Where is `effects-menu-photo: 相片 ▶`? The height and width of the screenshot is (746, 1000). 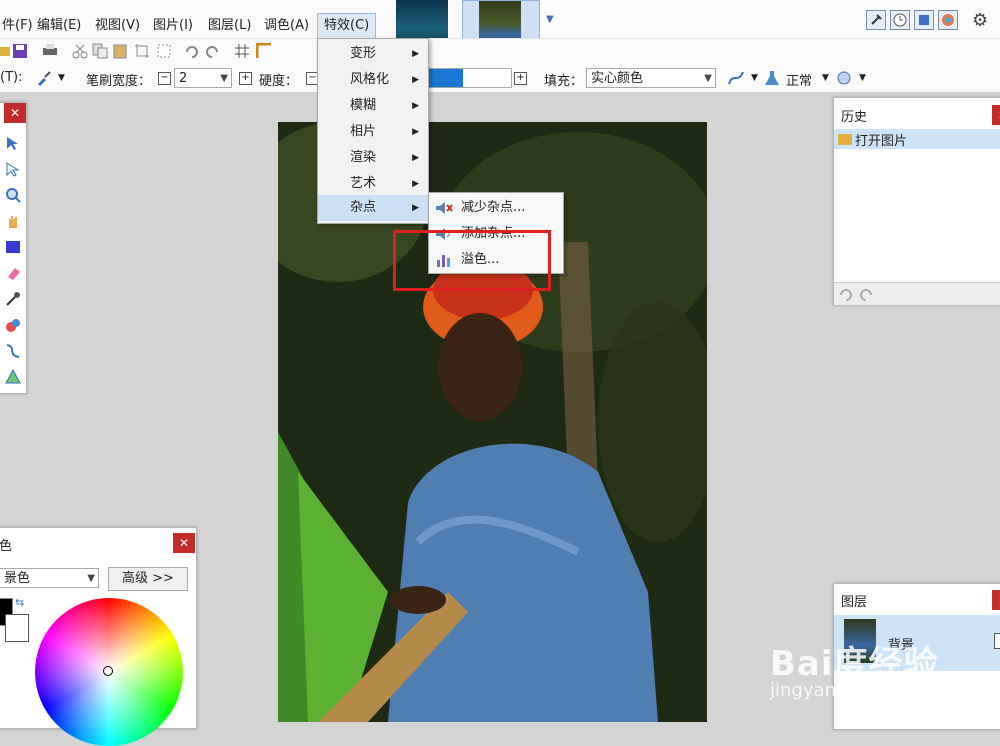
effects-menu-photo: 相片 ▶ is located at coordinates (373, 132).